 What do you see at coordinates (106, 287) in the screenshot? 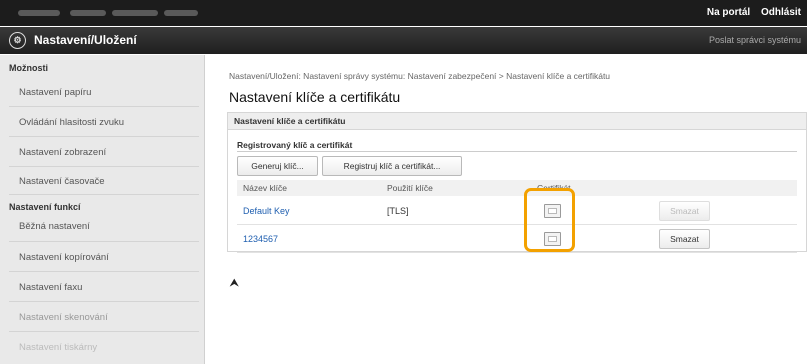
I see `sidebar-item-fax-settings: Nastavení faxu` at bounding box center [106, 287].